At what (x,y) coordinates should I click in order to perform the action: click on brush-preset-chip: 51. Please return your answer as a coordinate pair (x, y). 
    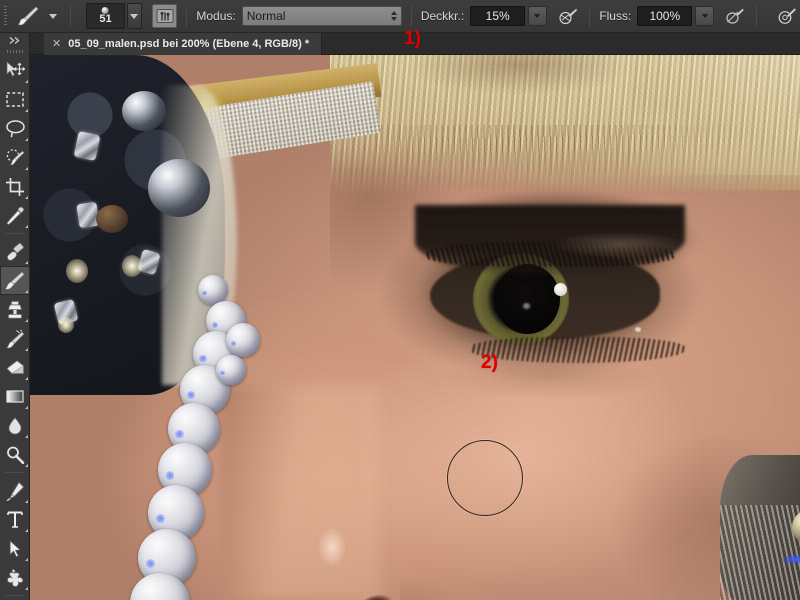
    Looking at the image, I should click on (105, 16).